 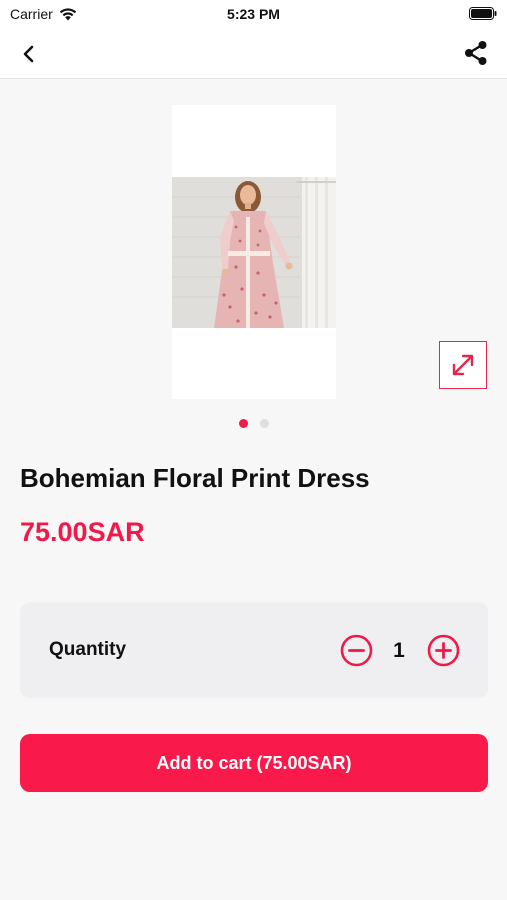 I want to click on chevron-left-icon, so click(x=28, y=54).